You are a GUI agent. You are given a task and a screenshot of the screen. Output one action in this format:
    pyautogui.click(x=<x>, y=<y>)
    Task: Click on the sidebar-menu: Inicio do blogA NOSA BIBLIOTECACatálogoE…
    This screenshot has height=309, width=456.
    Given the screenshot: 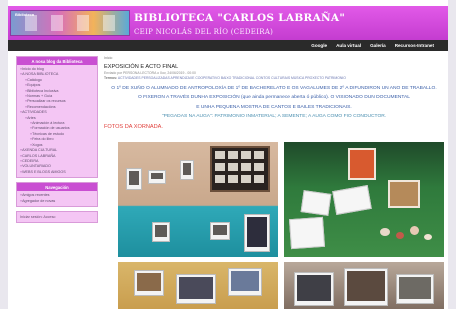 What is the action you would take?
    pyautogui.click(x=57, y=121)
    